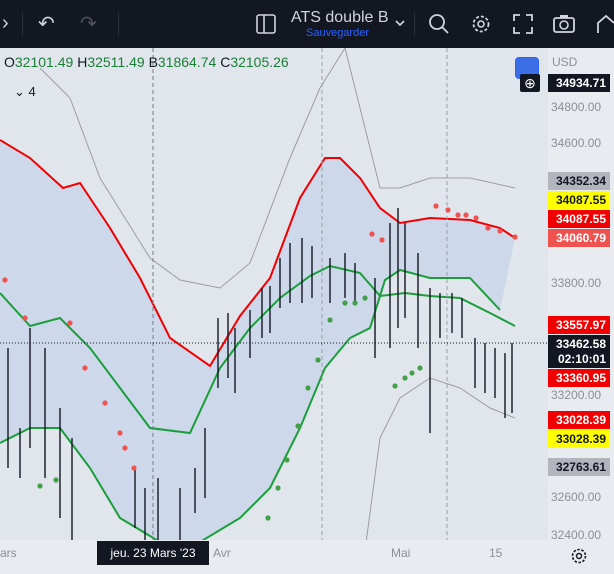  Describe the element at coordinates (579, 467) in the screenshot. I see `price-label-lower-outer: 32763.61` at that location.